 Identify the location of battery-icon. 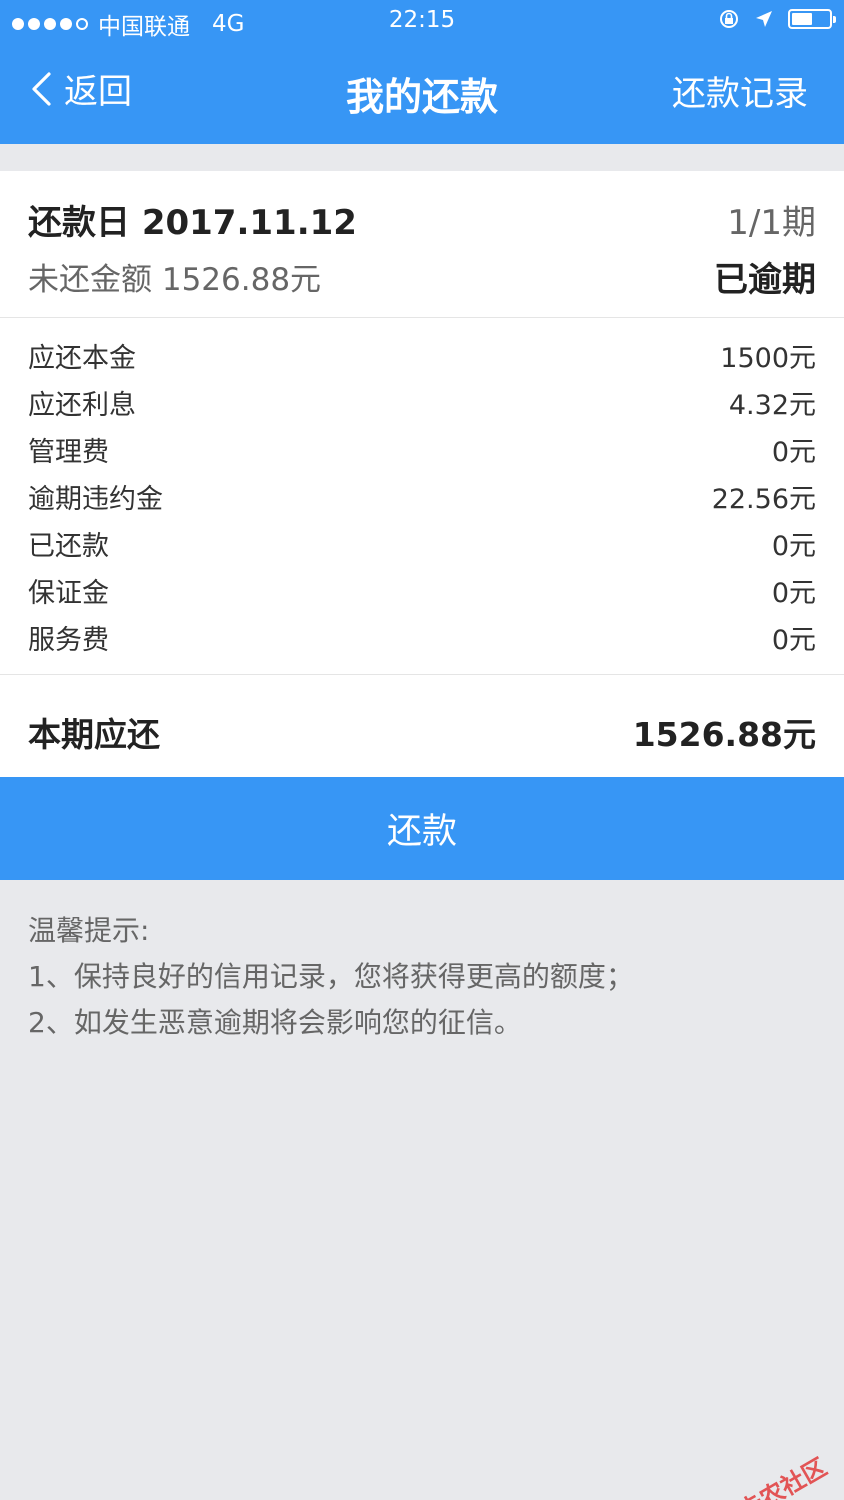
(812, 19).